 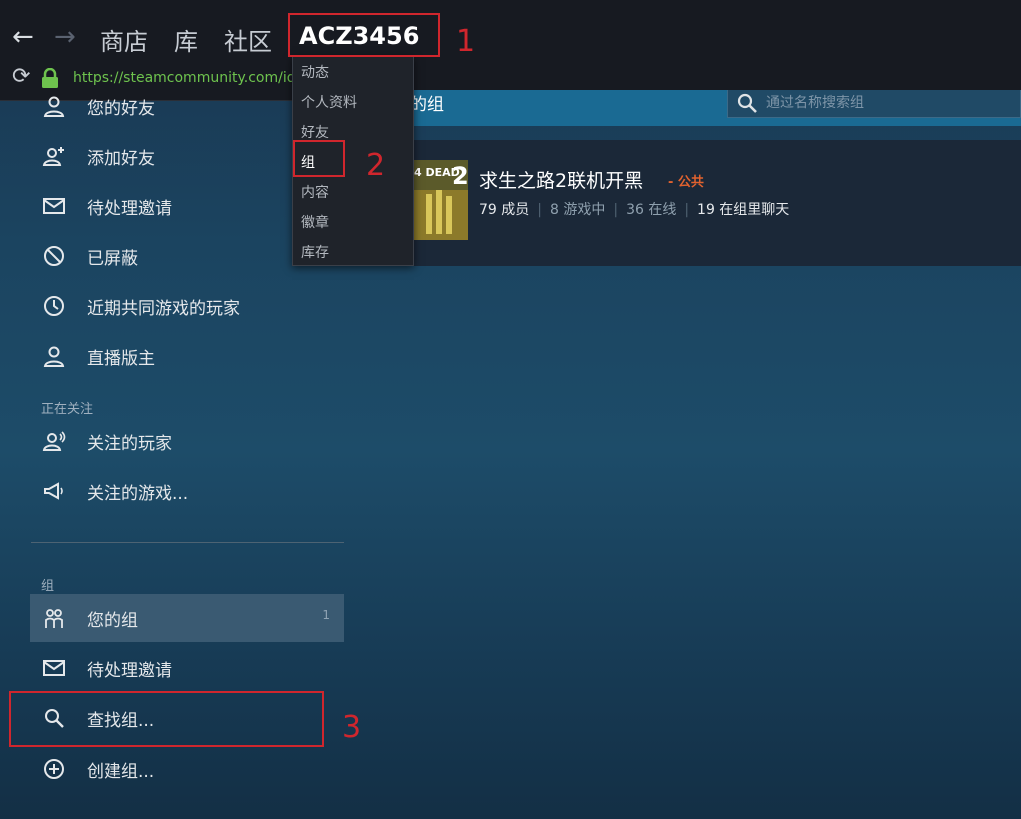 What do you see at coordinates (65, 37) in the screenshot?
I see `arrow-right-icon: →` at bounding box center [65, 37].